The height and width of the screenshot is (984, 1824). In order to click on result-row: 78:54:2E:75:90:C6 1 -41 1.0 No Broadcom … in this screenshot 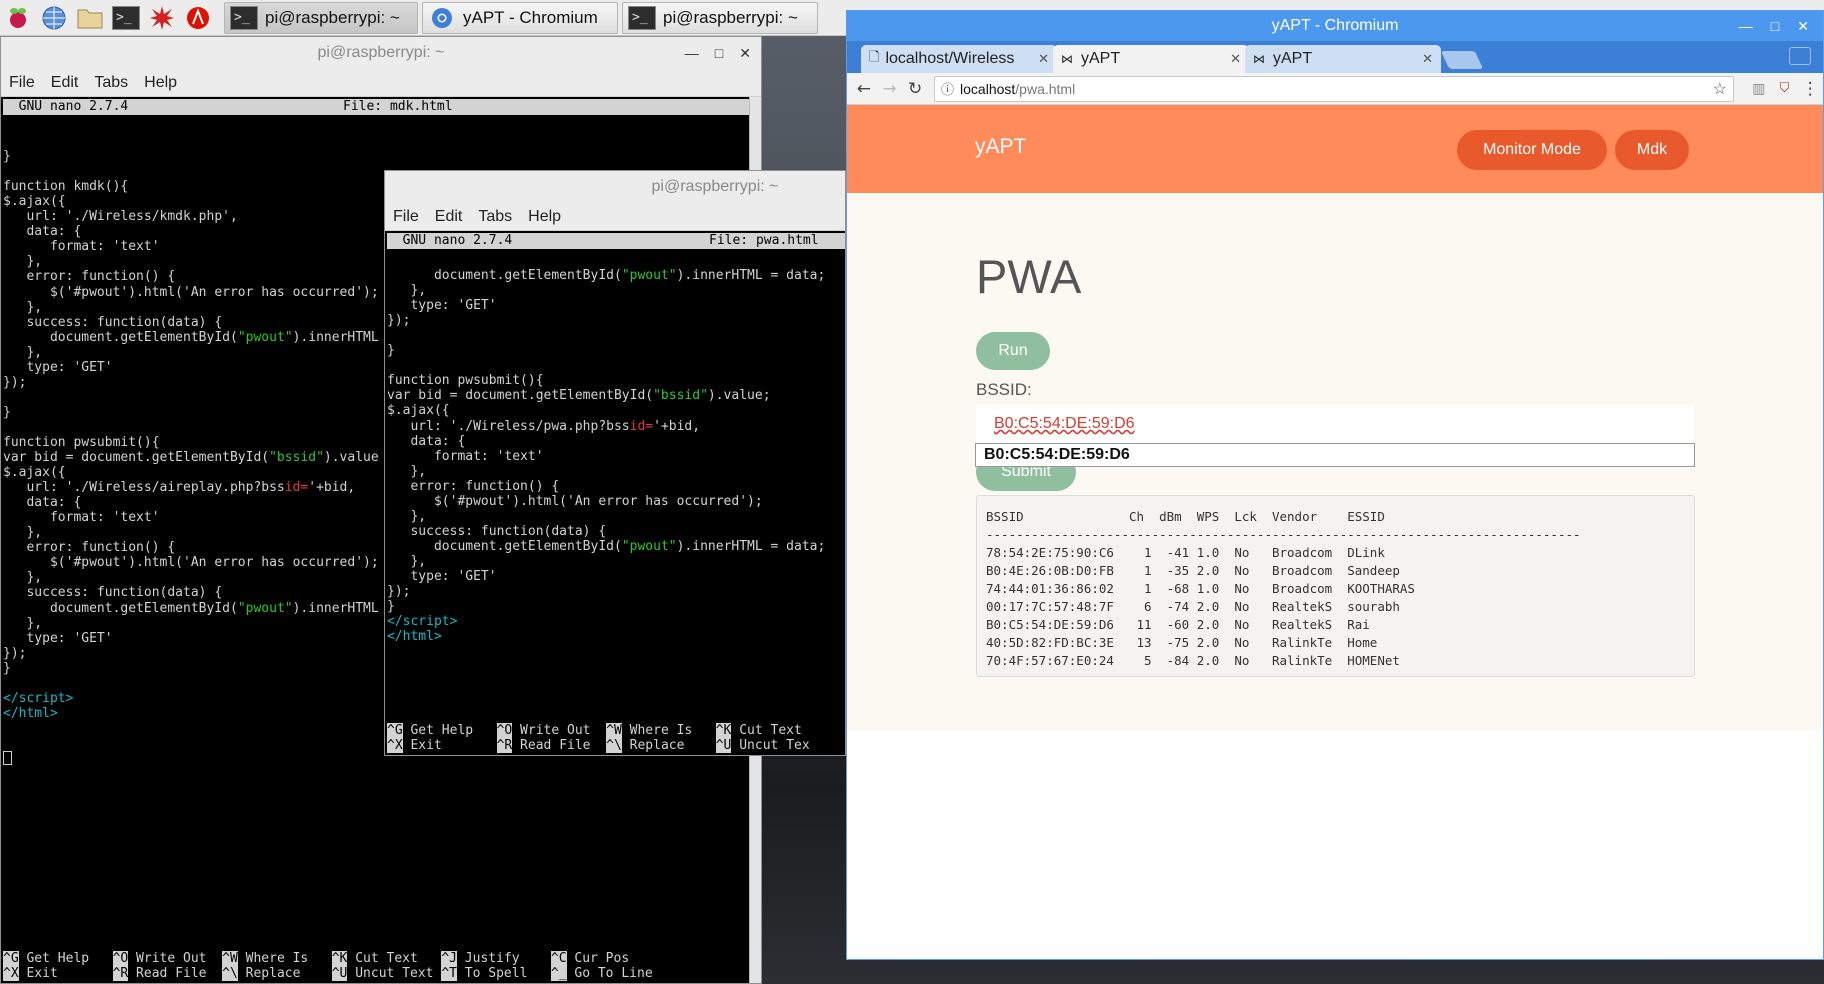, I will do `click(1204, 552)`.